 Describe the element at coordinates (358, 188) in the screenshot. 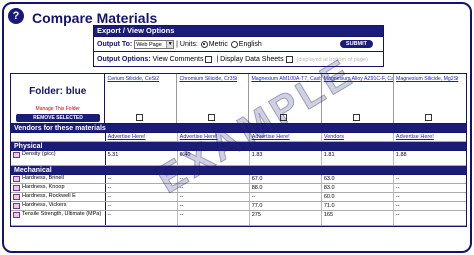

I see `value-cell: 83.0` at that location.